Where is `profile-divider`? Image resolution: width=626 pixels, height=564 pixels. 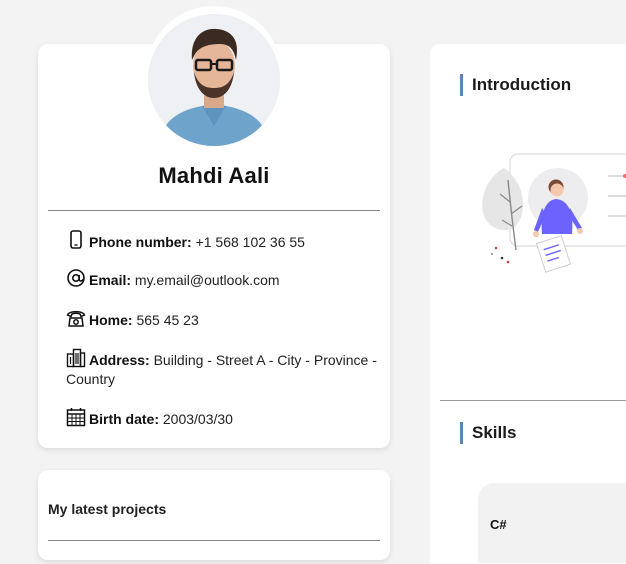
profile-divider is located at coordinates (214, 210).